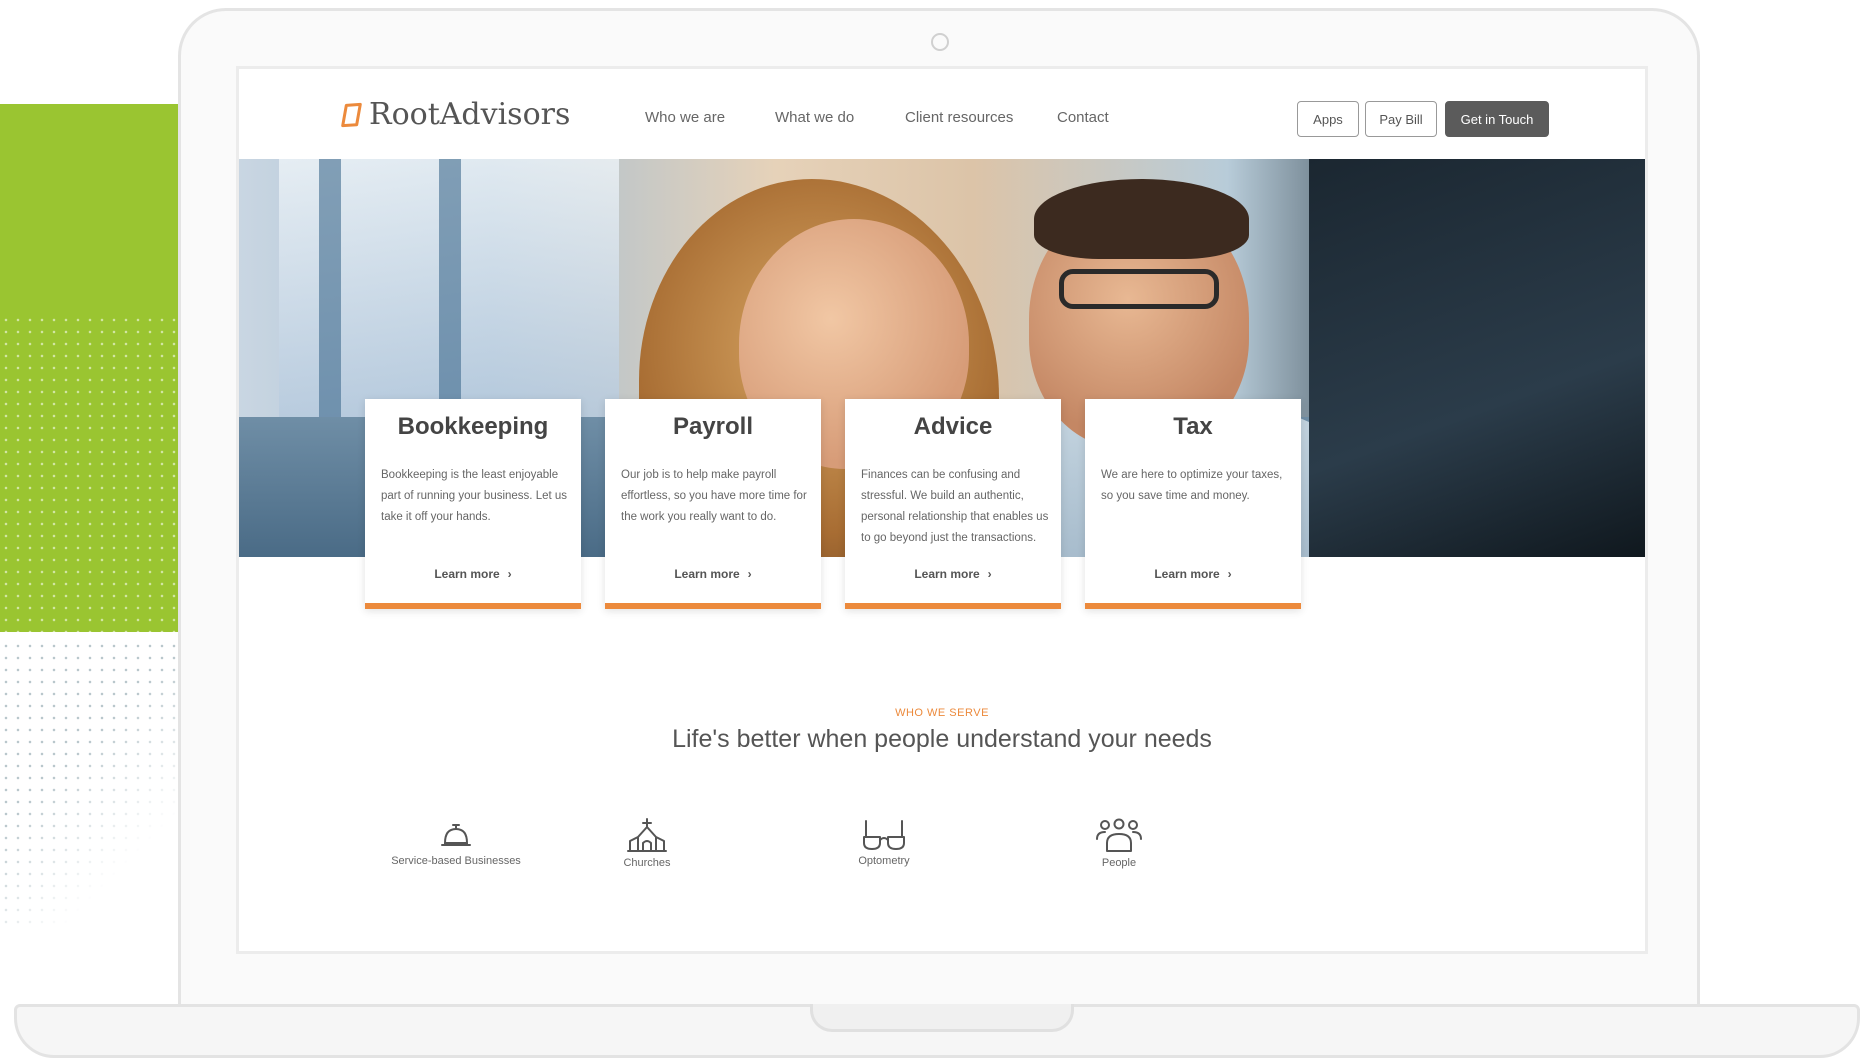 Image resolution: width=1860 pixels, height=1063 pixels. What do you see at coordinates (940, 42) in the screenshot?
I see `laptop-camera` at bounding box center [940, 42].